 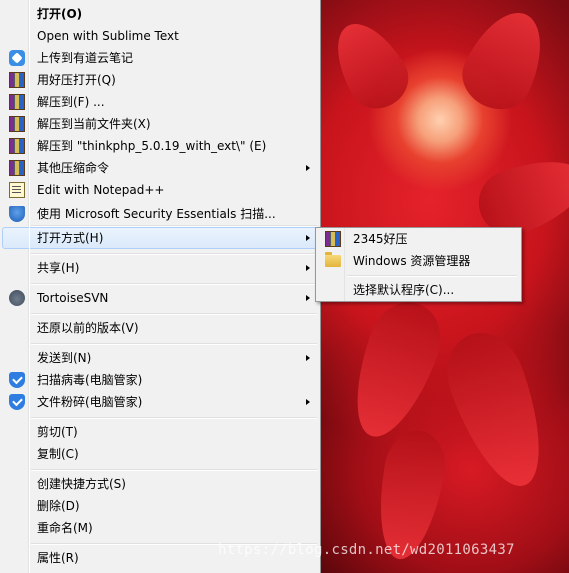 What do you see at coordinates (160, 298) in the screenshot?
I see `menu-item-tortoisesvn: TortoiseSVN` at bounding box center [160, 298].